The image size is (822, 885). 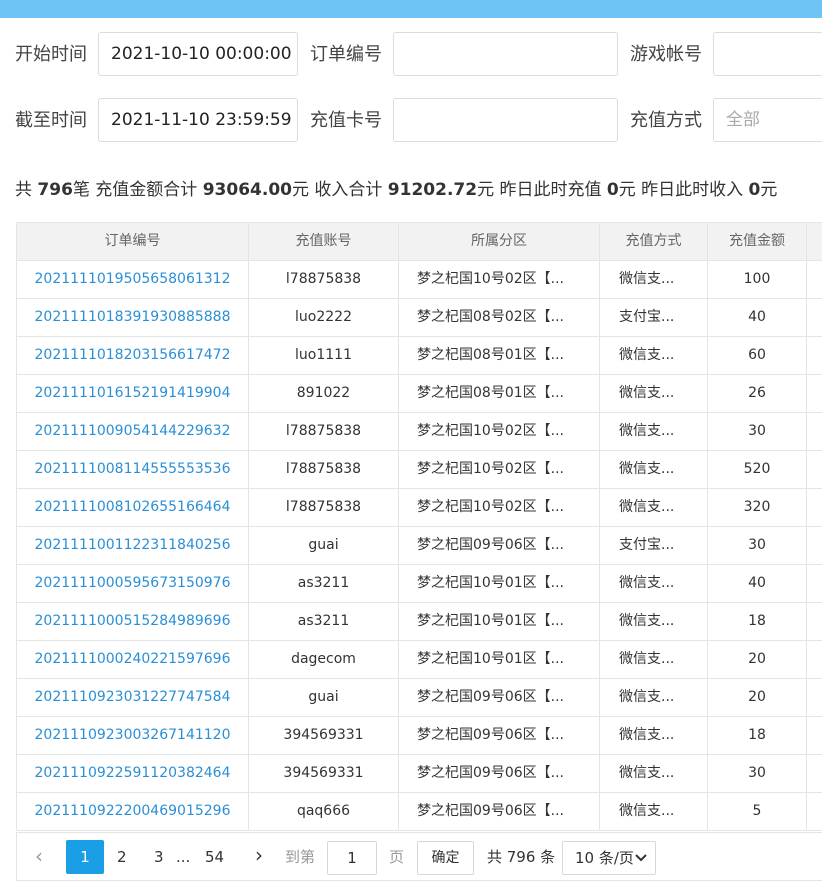 What do you see at coordinates (346, 120) in the screenshot?
I see `card-no-label: 充值卡号` at bounding box center [346, 120].